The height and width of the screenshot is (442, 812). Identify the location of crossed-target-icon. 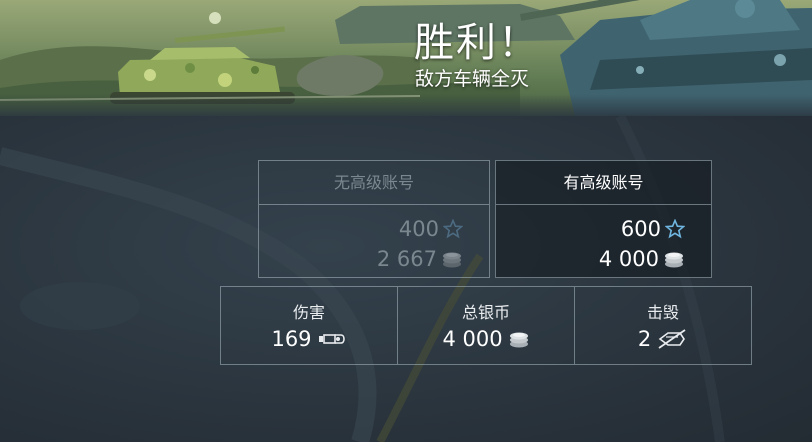
(672, 339).